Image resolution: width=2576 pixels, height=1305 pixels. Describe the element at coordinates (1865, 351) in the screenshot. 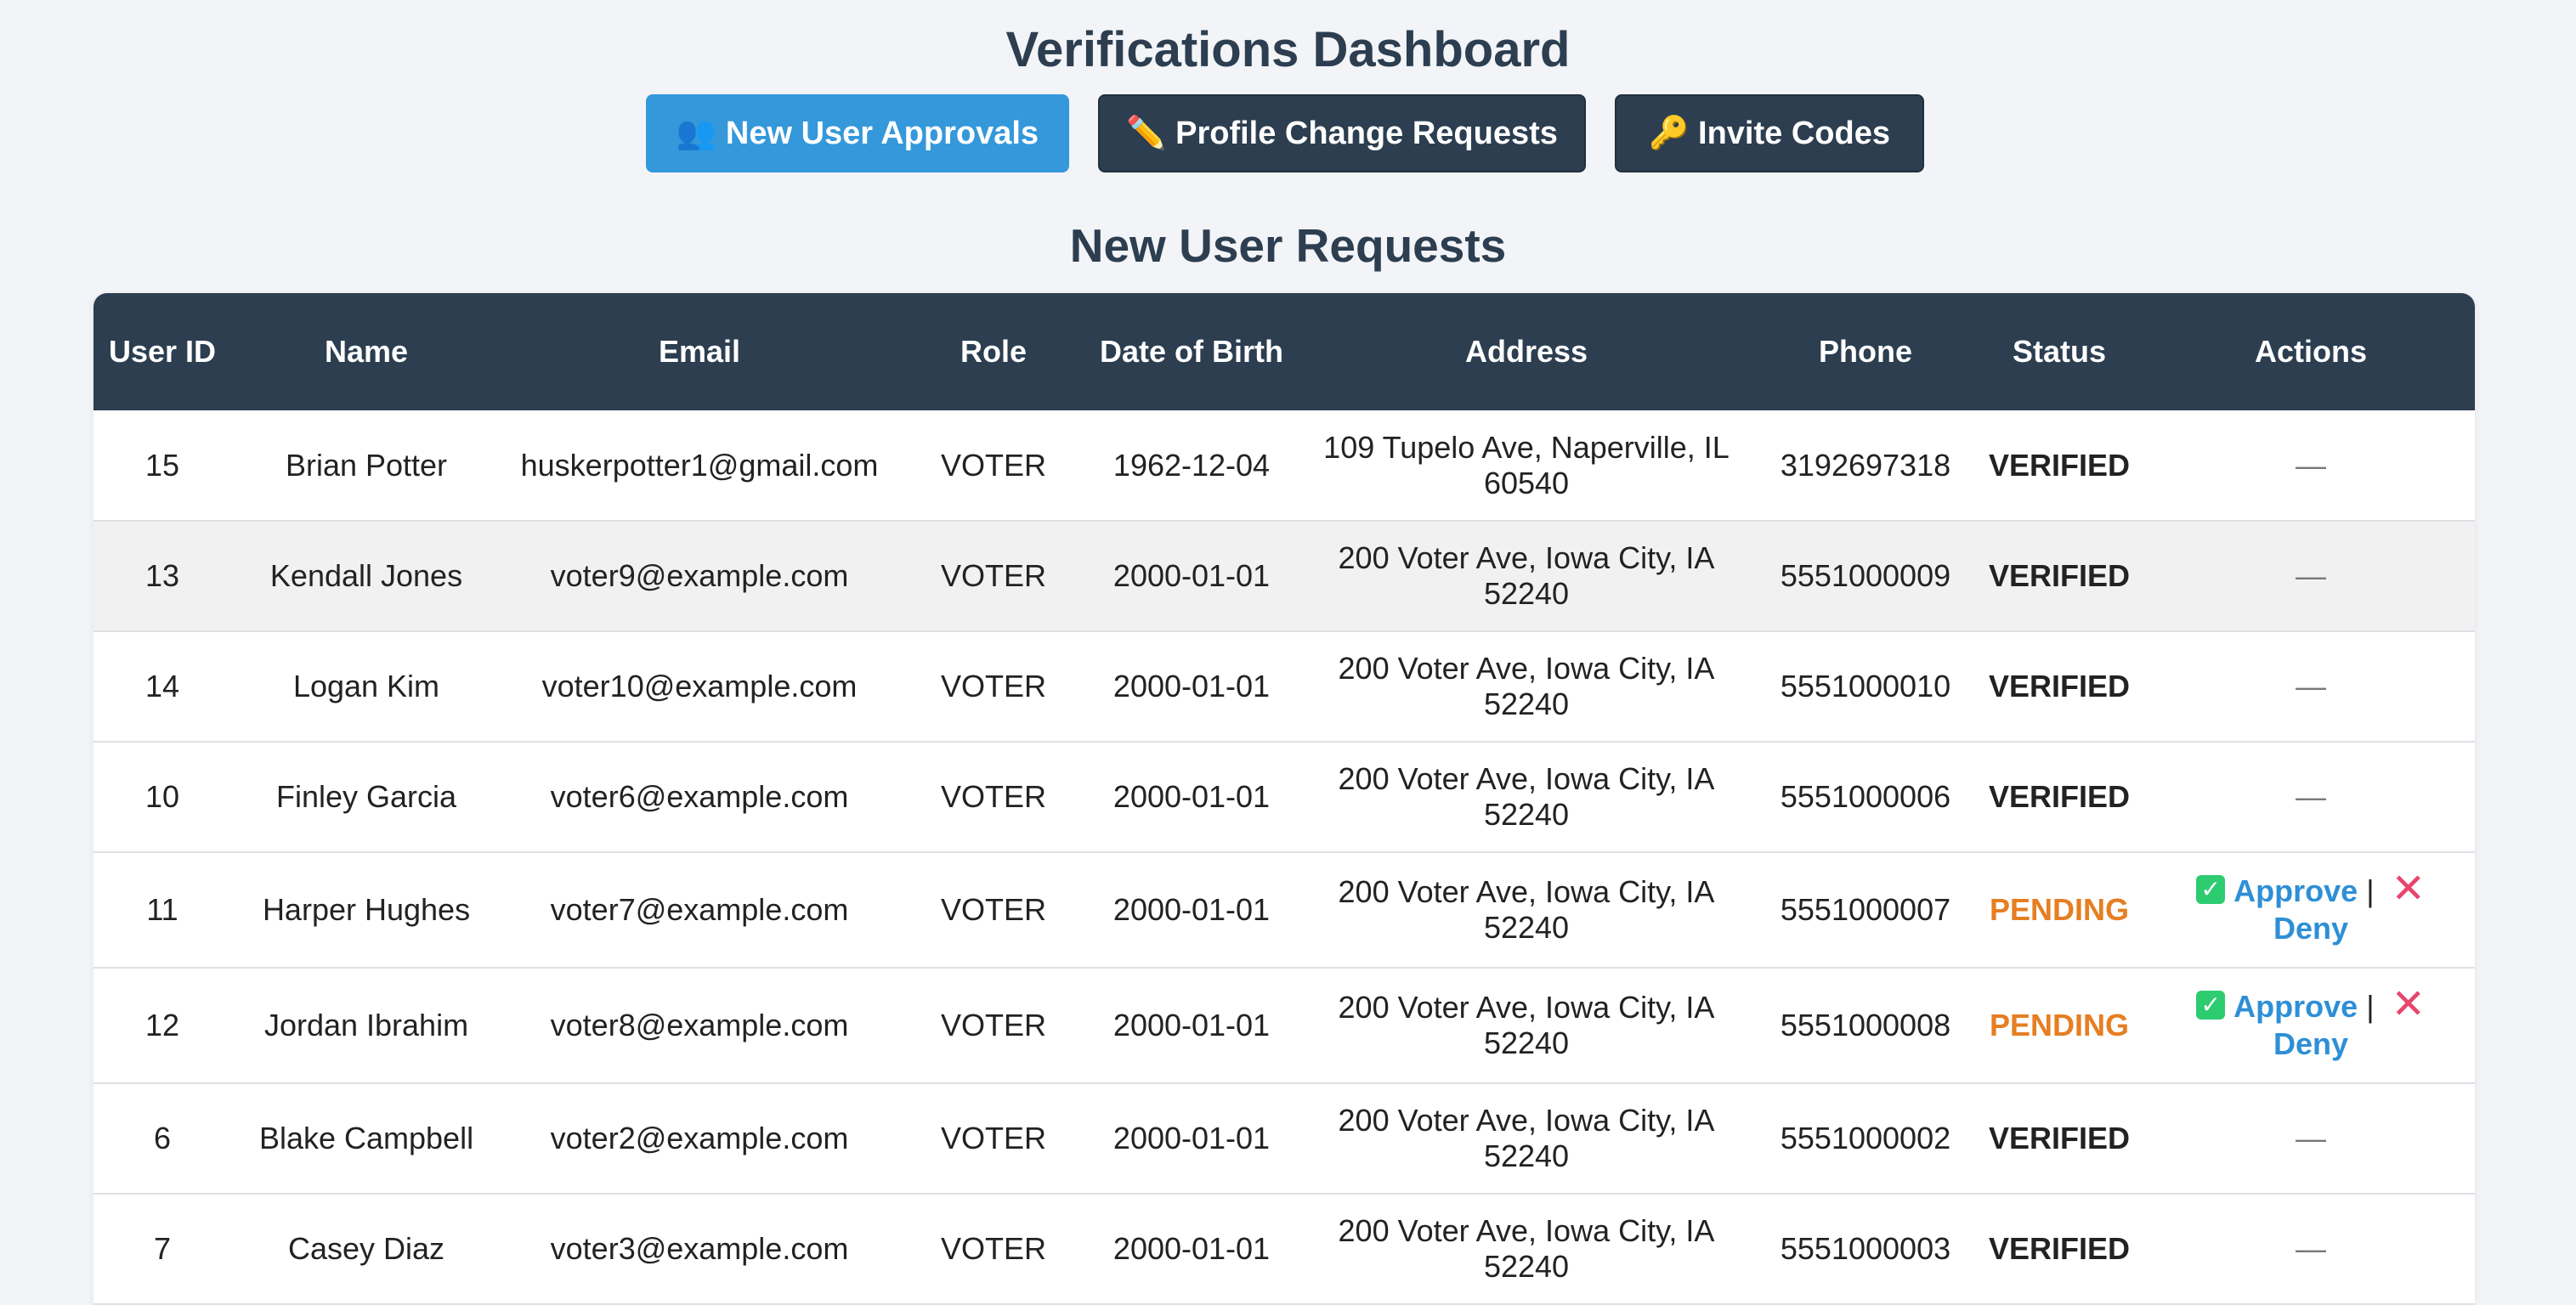

I see `header-phone: Phone` at that location.